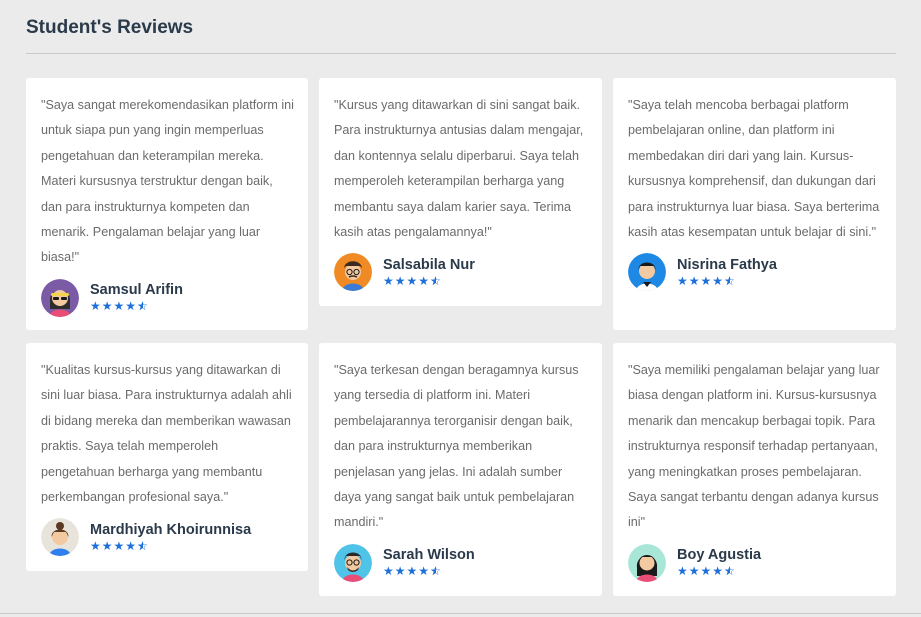 The image size is (921, 617). What do you see at coordinates (171, 529) in the screenshot?
I see `reviewer-name: Mardhiyah Khoirunnisa` at bounding box center [171, 529].